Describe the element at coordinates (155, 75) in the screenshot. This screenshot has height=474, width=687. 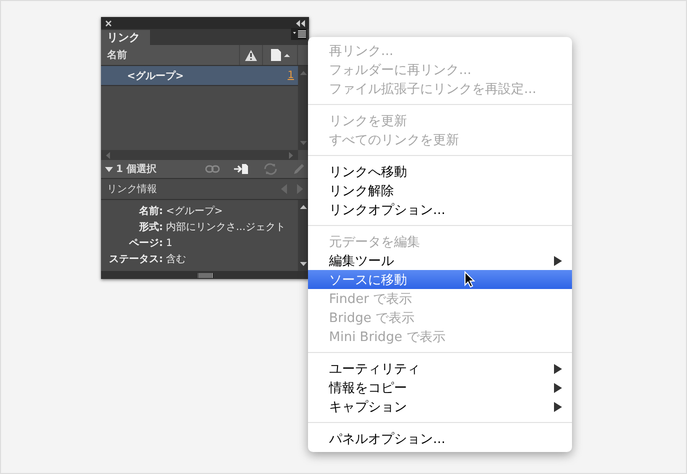
I see `link-name: <グループ>` at that location.